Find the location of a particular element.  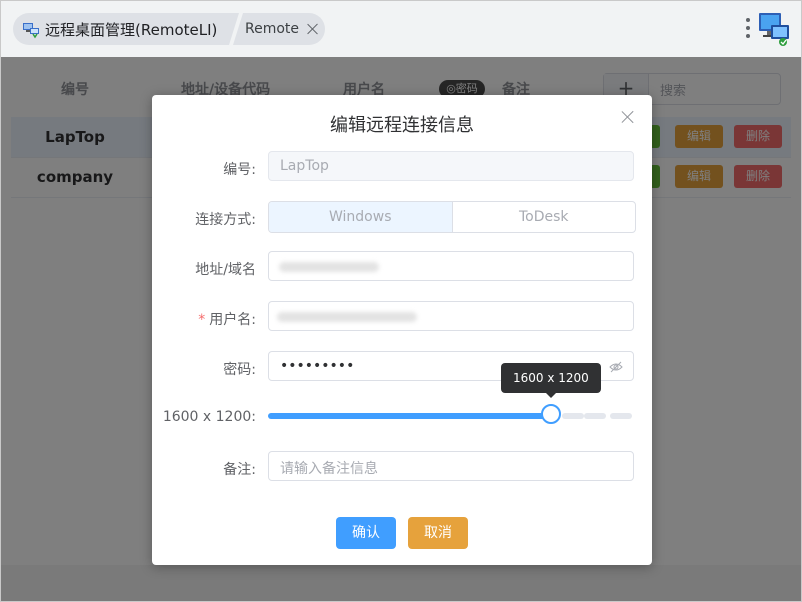

tab-remote: Remote is located at coordinates (277, 29).